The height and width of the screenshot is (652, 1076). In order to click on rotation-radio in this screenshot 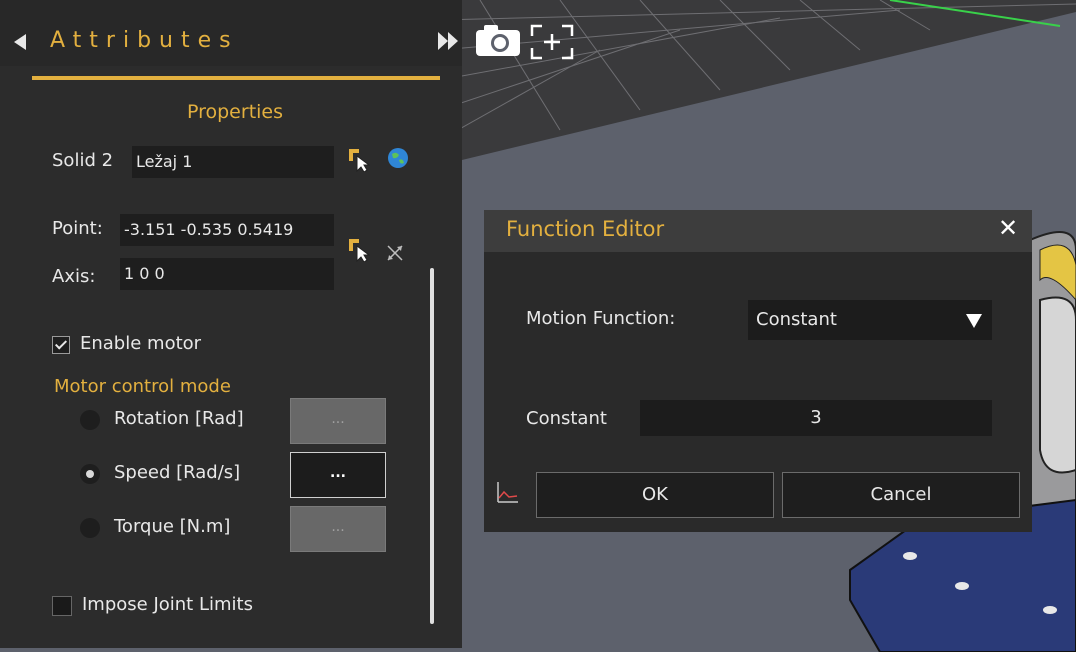, I will do `click(90, 420)`.